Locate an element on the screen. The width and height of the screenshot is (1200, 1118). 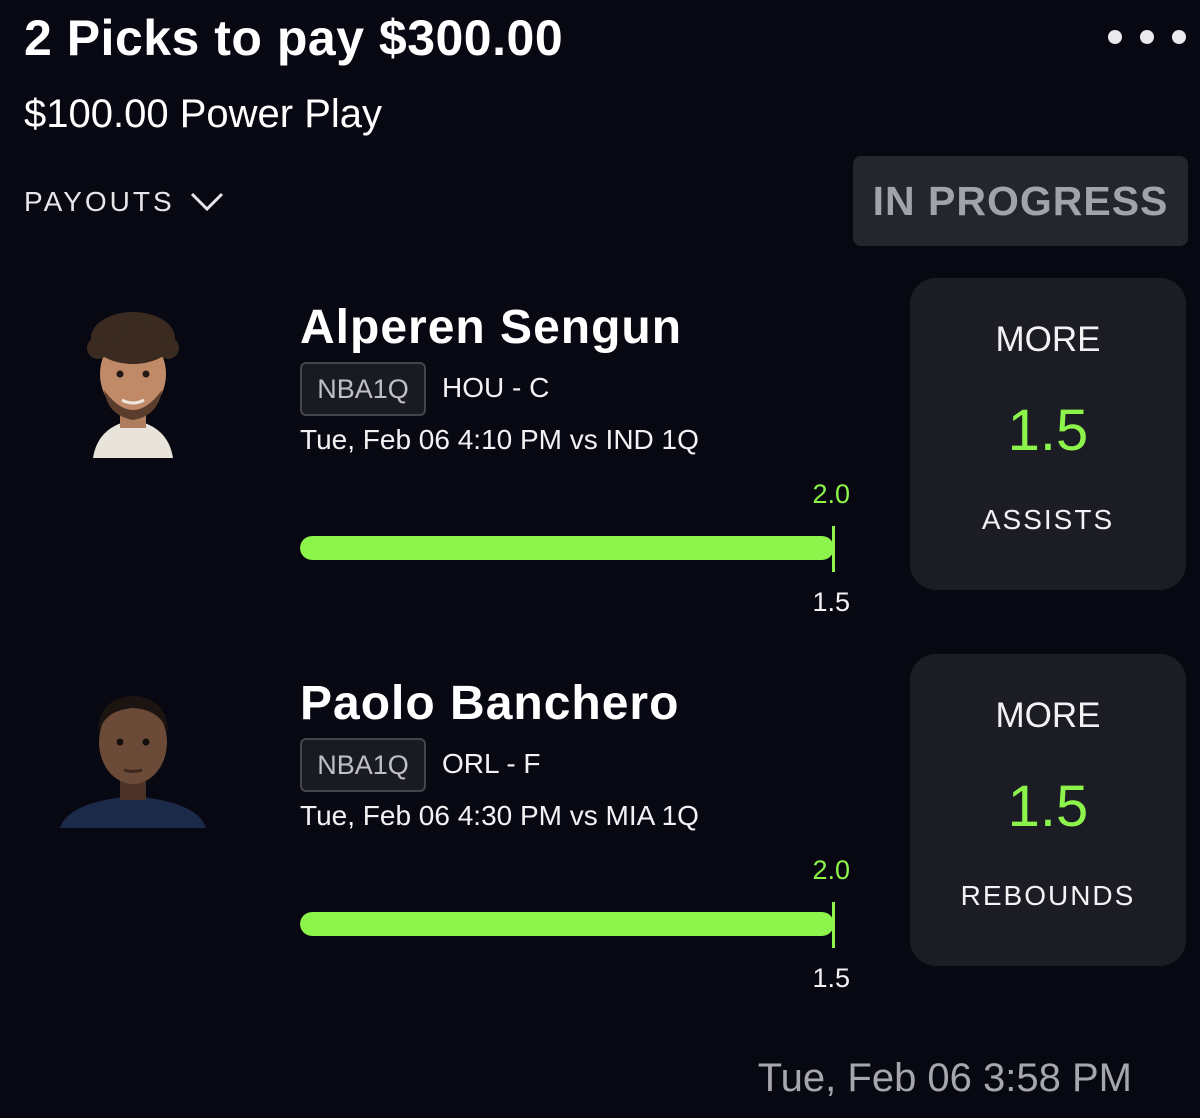
status-badge: IN PROGRESS is located at coordinates (1020, 201).